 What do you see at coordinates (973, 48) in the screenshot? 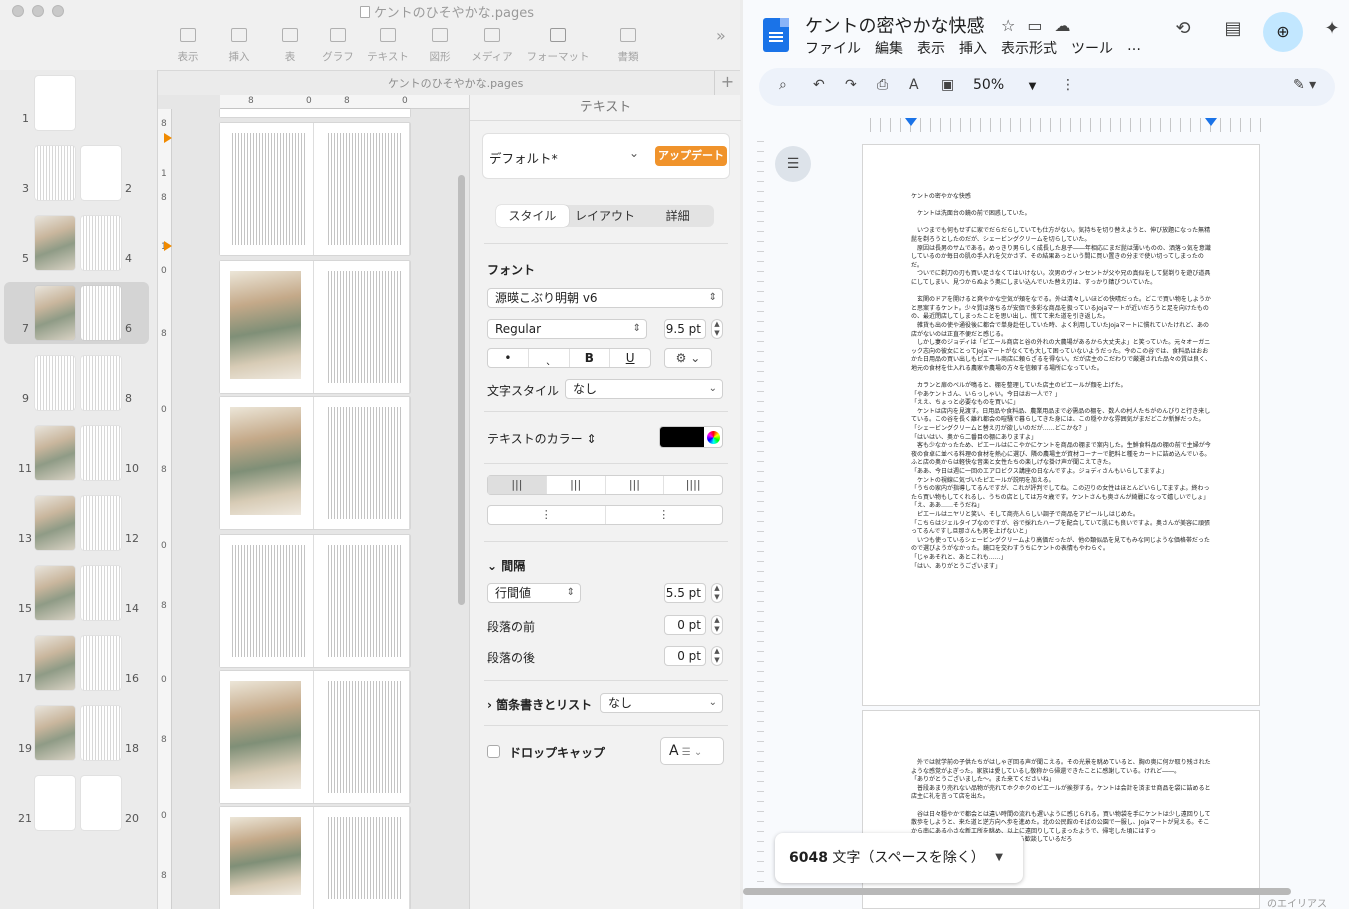
I see `menu-insert: 挿入` at bounding box center [973, 48].